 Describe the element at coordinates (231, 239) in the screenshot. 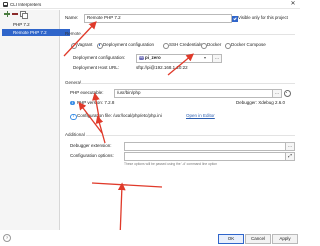

I see `ok-button: OK` at that location.